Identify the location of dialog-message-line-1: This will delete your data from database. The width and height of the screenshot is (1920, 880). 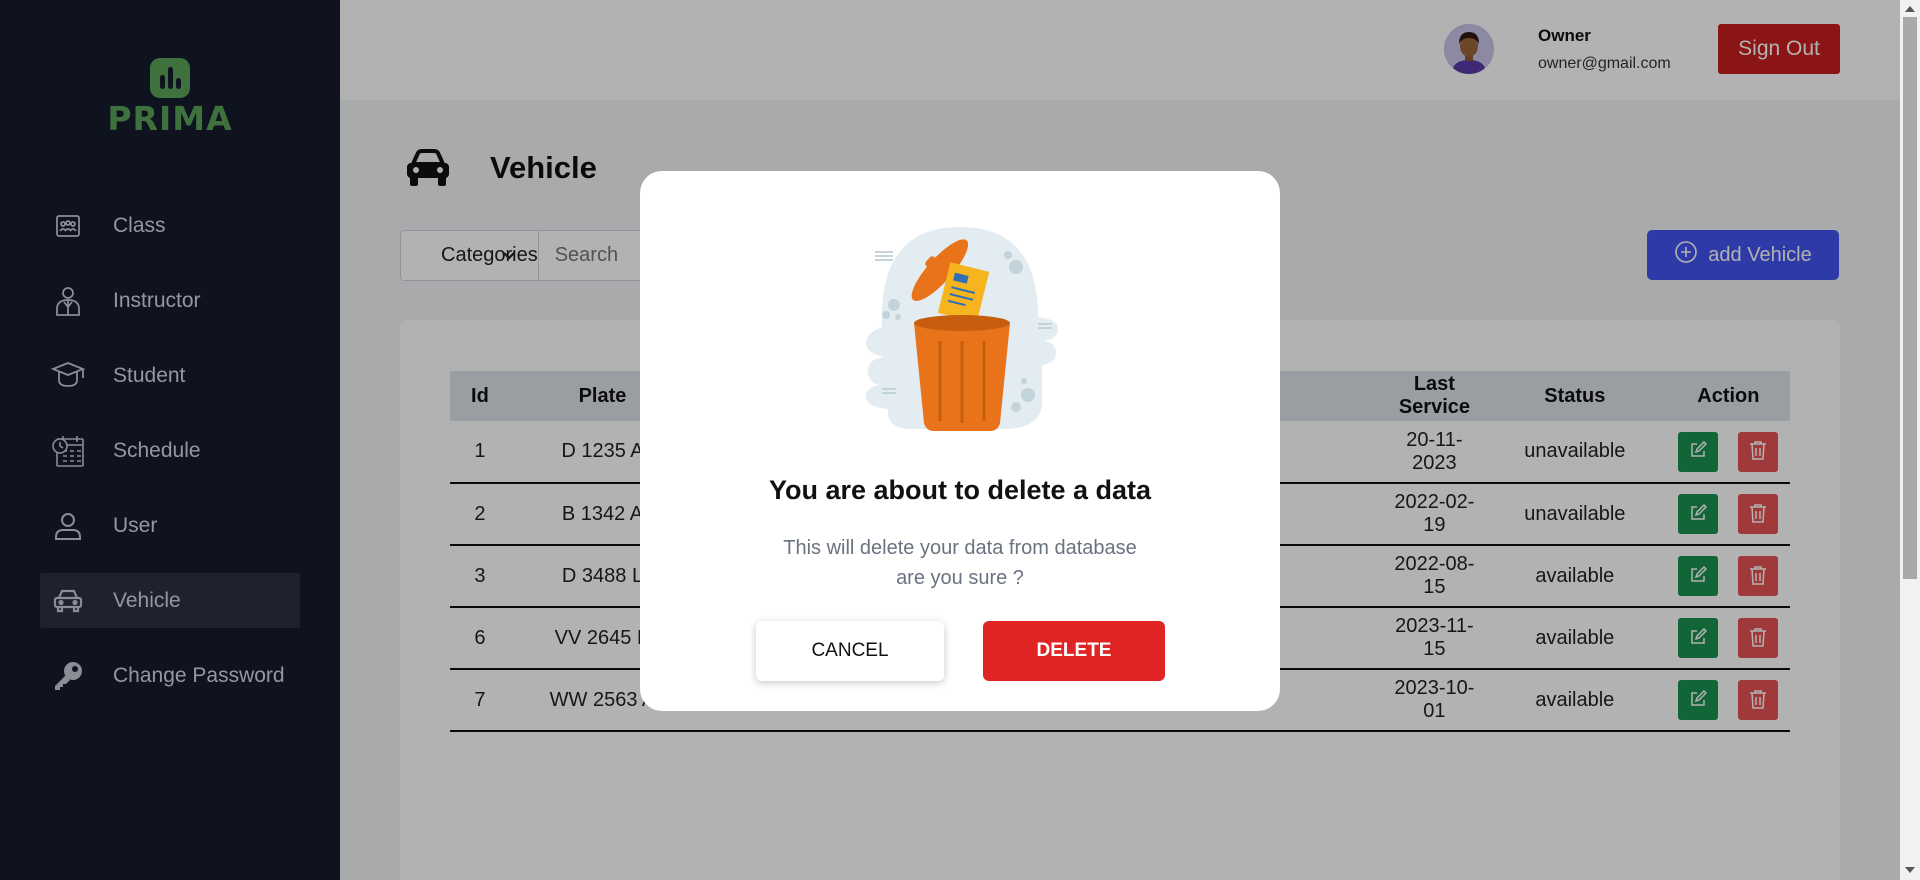
(960, 548).